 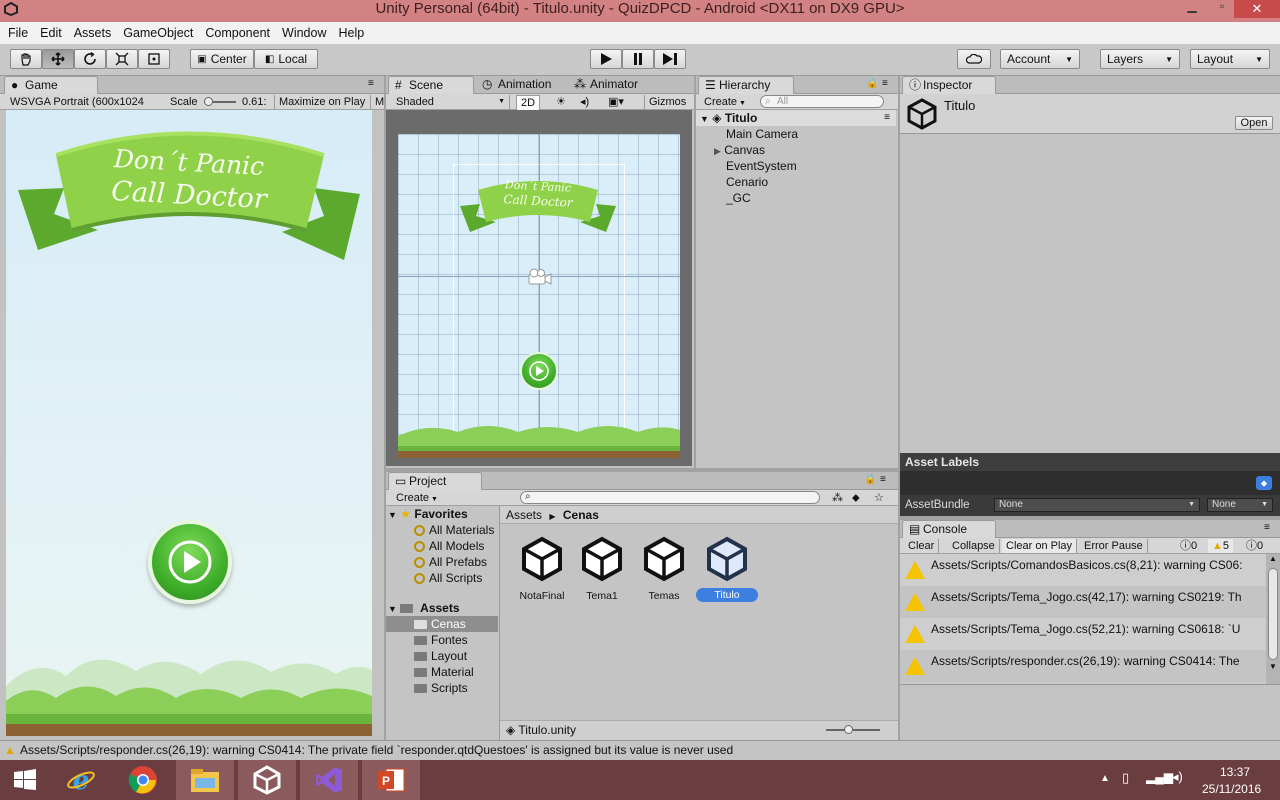 What do you see at coordinates (451, 102) in the screenshot?
I see `shaded-dropdown: Shaded ▼` at bounding box center [451, 102].